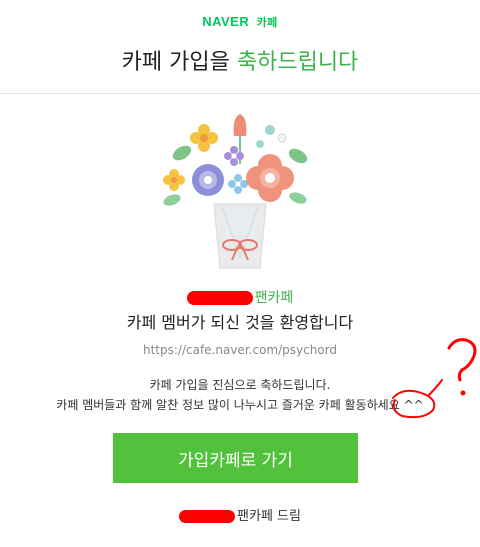 The image size is (480, 547). What do you see at coordinates (240, 322) in the screenshot?
I see `welcome-message: 카페 멤버가 되신 것을 환영합니다` at bounding box center [240, 322].